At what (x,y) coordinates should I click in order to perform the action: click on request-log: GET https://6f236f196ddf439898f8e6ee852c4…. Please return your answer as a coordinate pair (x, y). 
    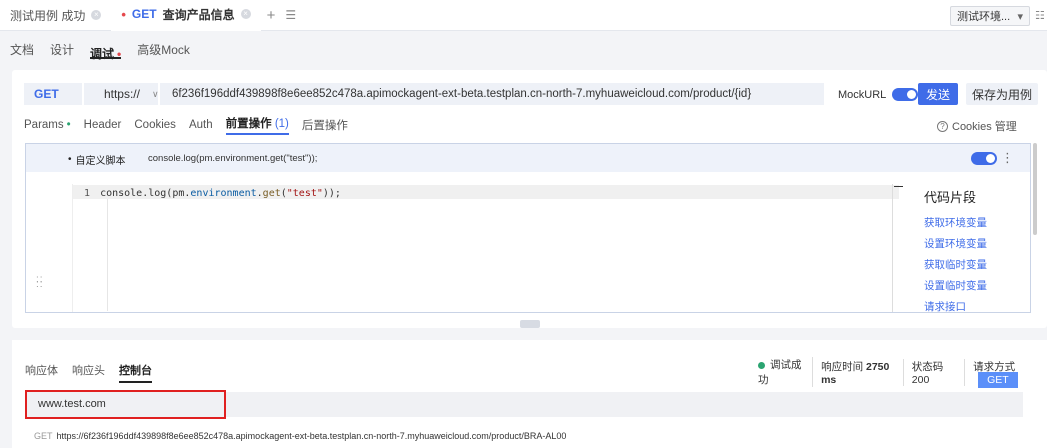
    Looking at the image, I should click on (300, 436).